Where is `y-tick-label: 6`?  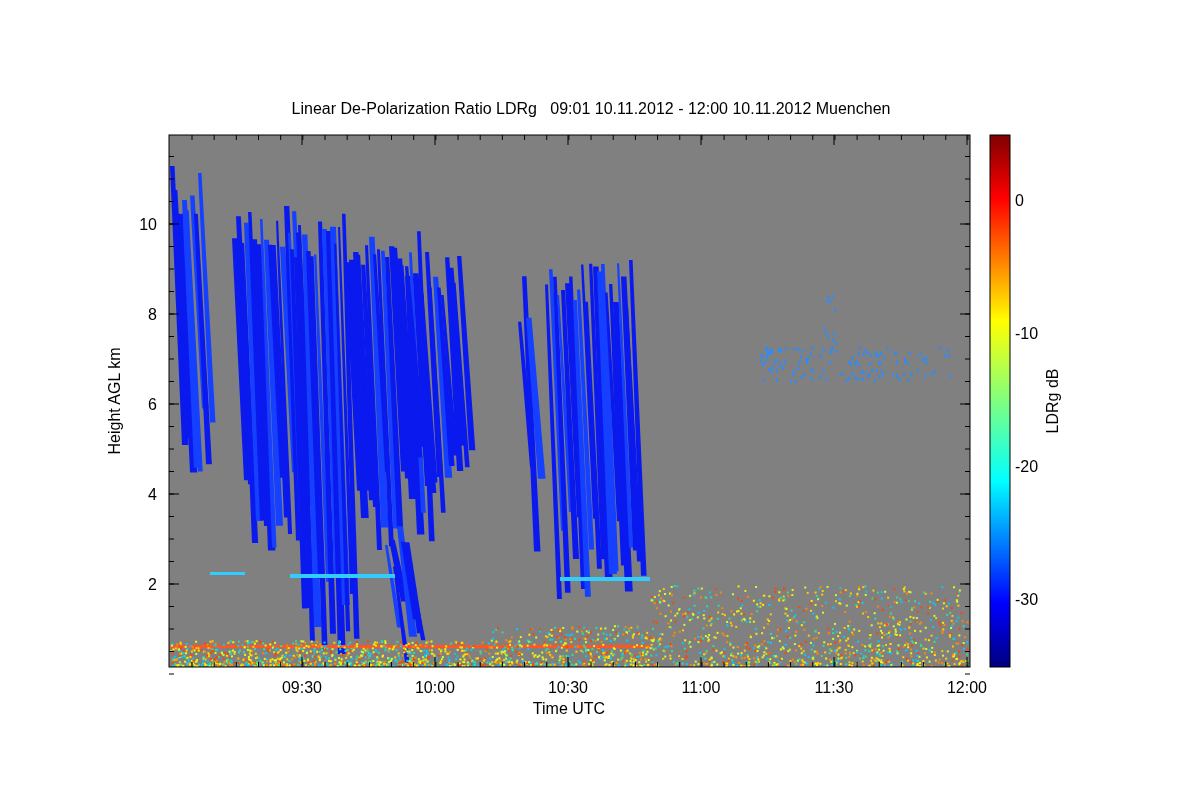
y-tick-label: 6 is located at coordinates (152, 404).